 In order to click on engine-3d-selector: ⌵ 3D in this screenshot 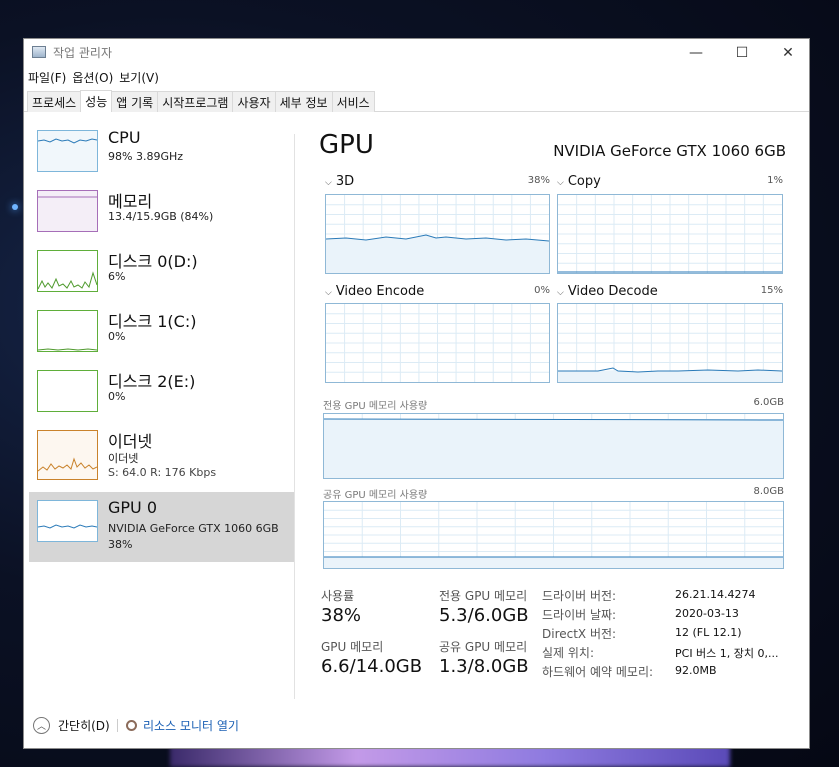, I will do `click(339, 181)`.